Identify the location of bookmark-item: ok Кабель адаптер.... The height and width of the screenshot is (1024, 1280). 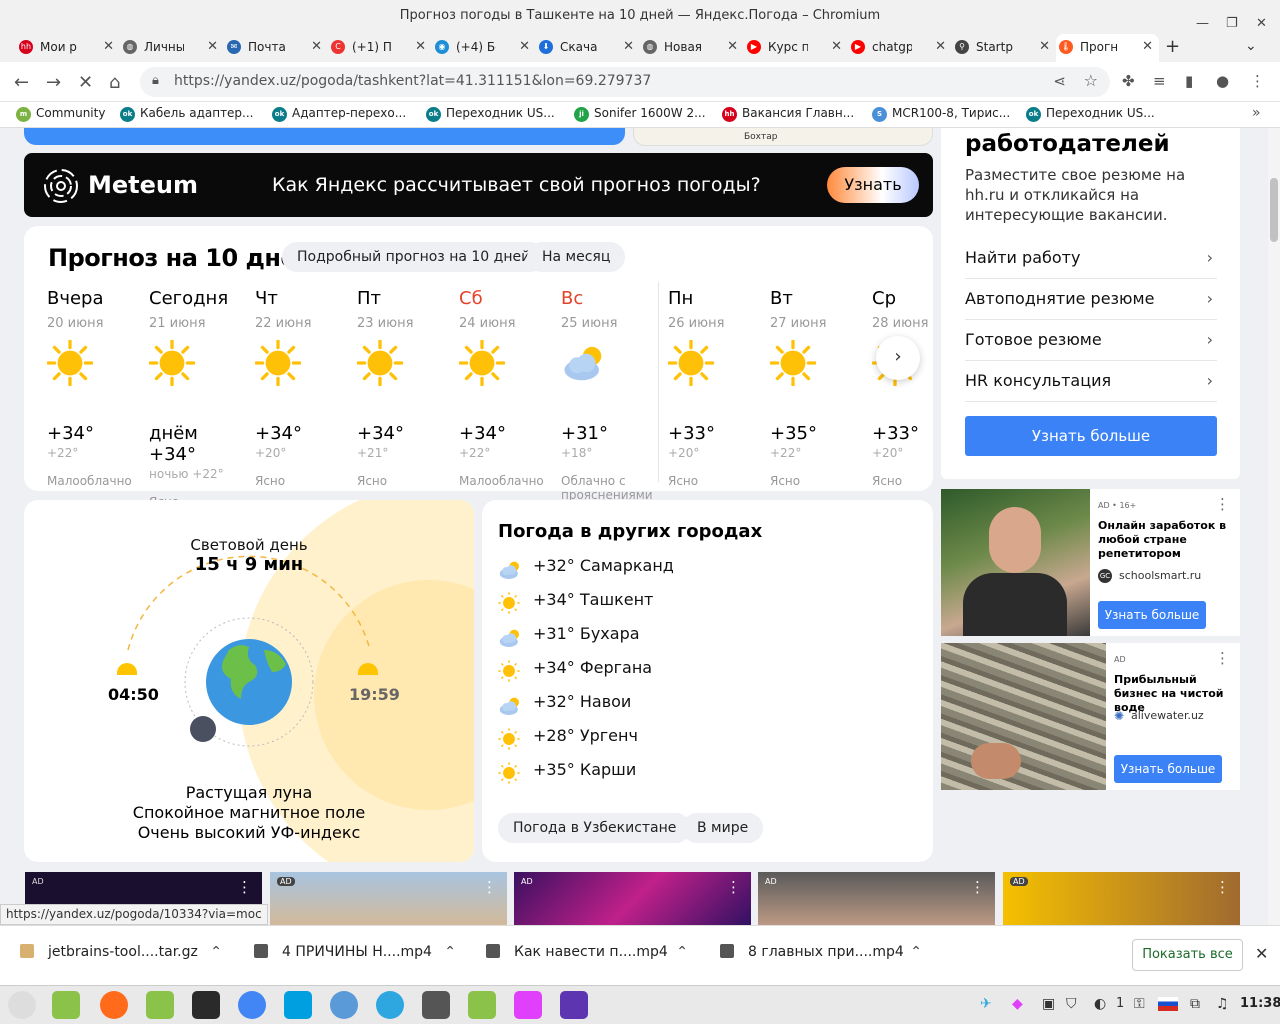
(187, 114).